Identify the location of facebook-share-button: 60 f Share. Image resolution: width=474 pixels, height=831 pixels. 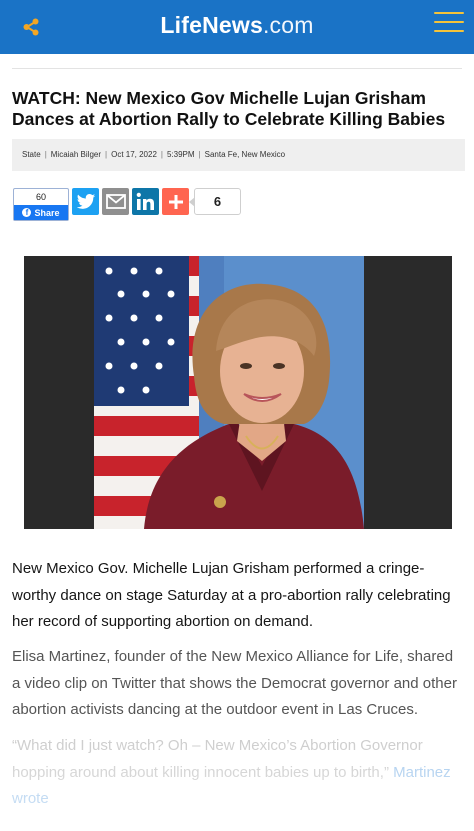
(41, 204).